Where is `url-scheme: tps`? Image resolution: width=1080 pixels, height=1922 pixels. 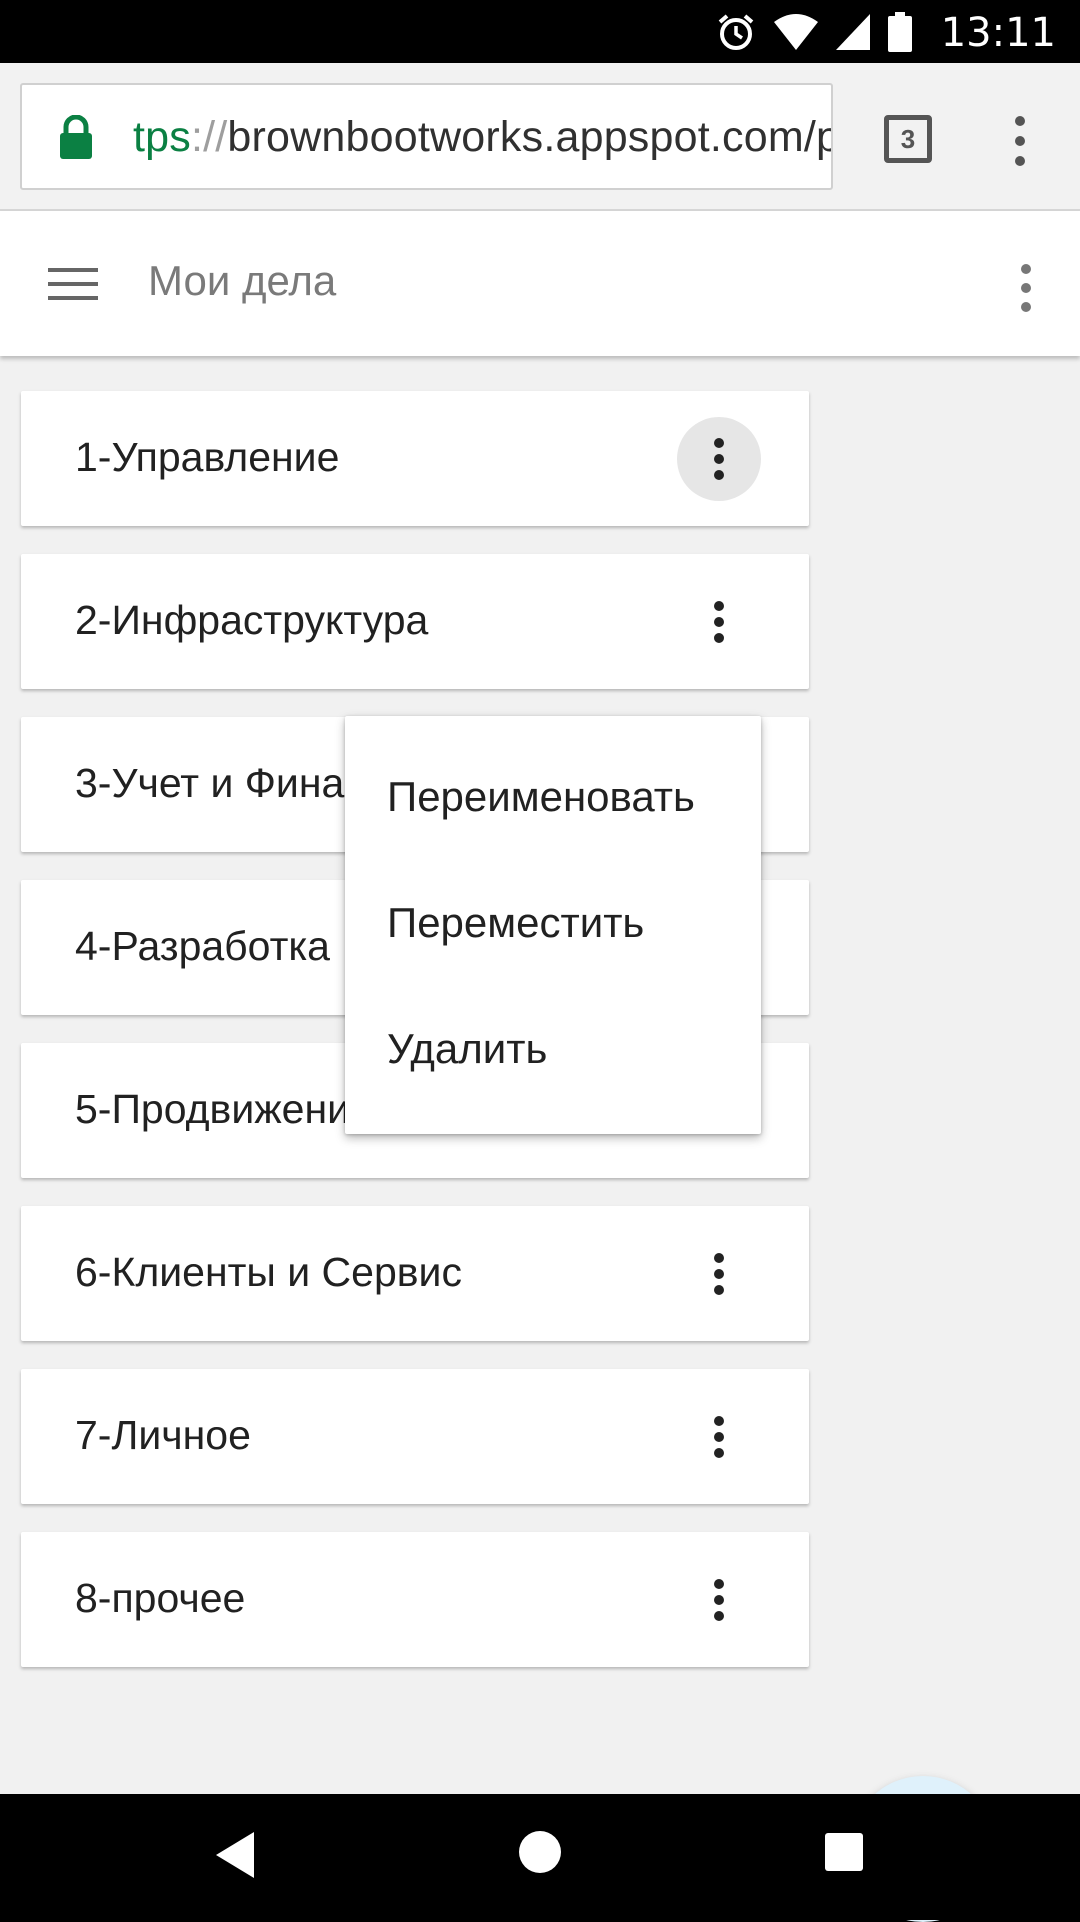
url-scheme: tps is located at coordinates (162, 137).